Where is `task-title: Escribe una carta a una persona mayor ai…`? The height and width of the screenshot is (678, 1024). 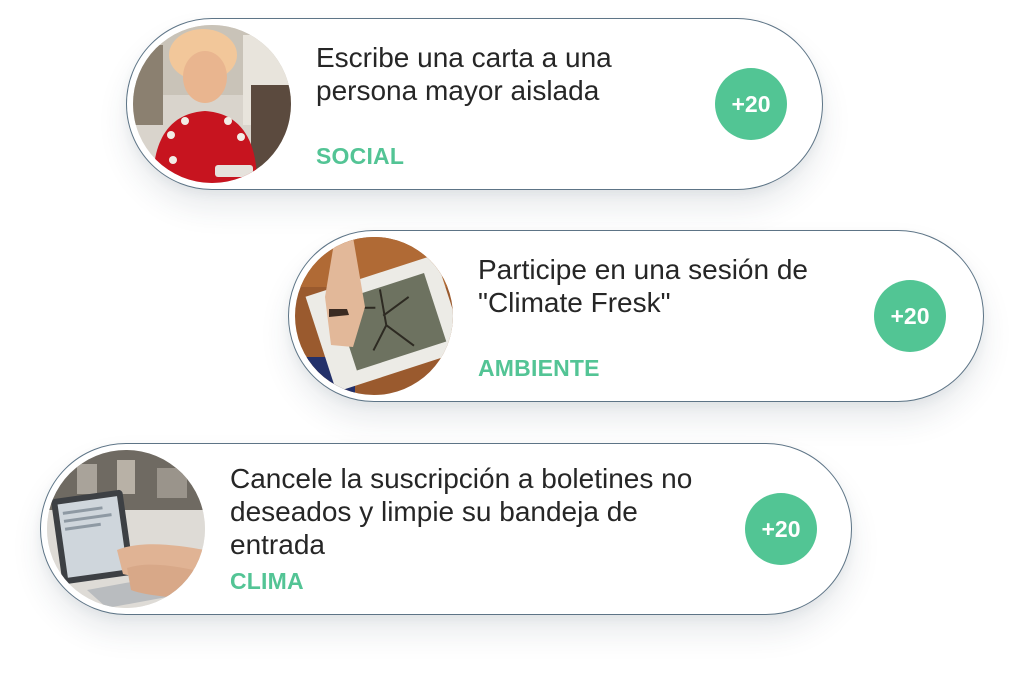 task-title: Escribe una carta a una persona mayor ai… is located at coordinates (464, 74).